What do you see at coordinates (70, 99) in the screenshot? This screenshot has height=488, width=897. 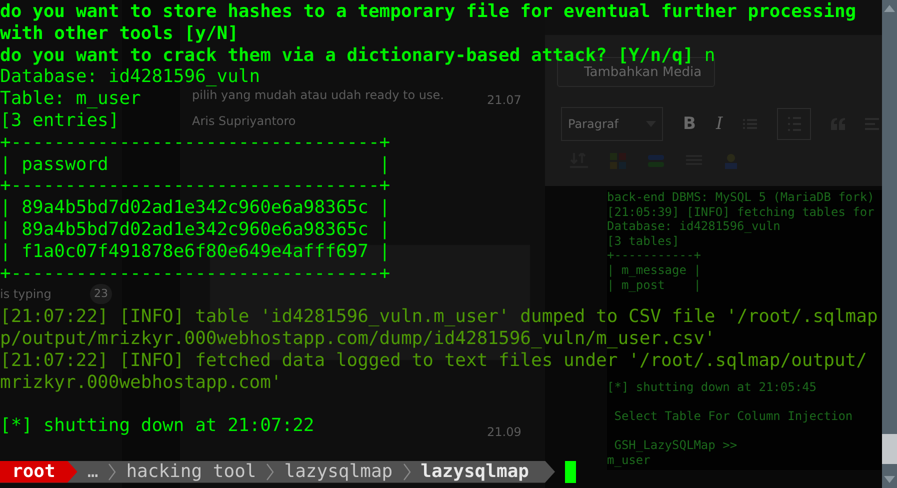 I see `terminal-line: Table: m_user` at bounding box center [70, 99].